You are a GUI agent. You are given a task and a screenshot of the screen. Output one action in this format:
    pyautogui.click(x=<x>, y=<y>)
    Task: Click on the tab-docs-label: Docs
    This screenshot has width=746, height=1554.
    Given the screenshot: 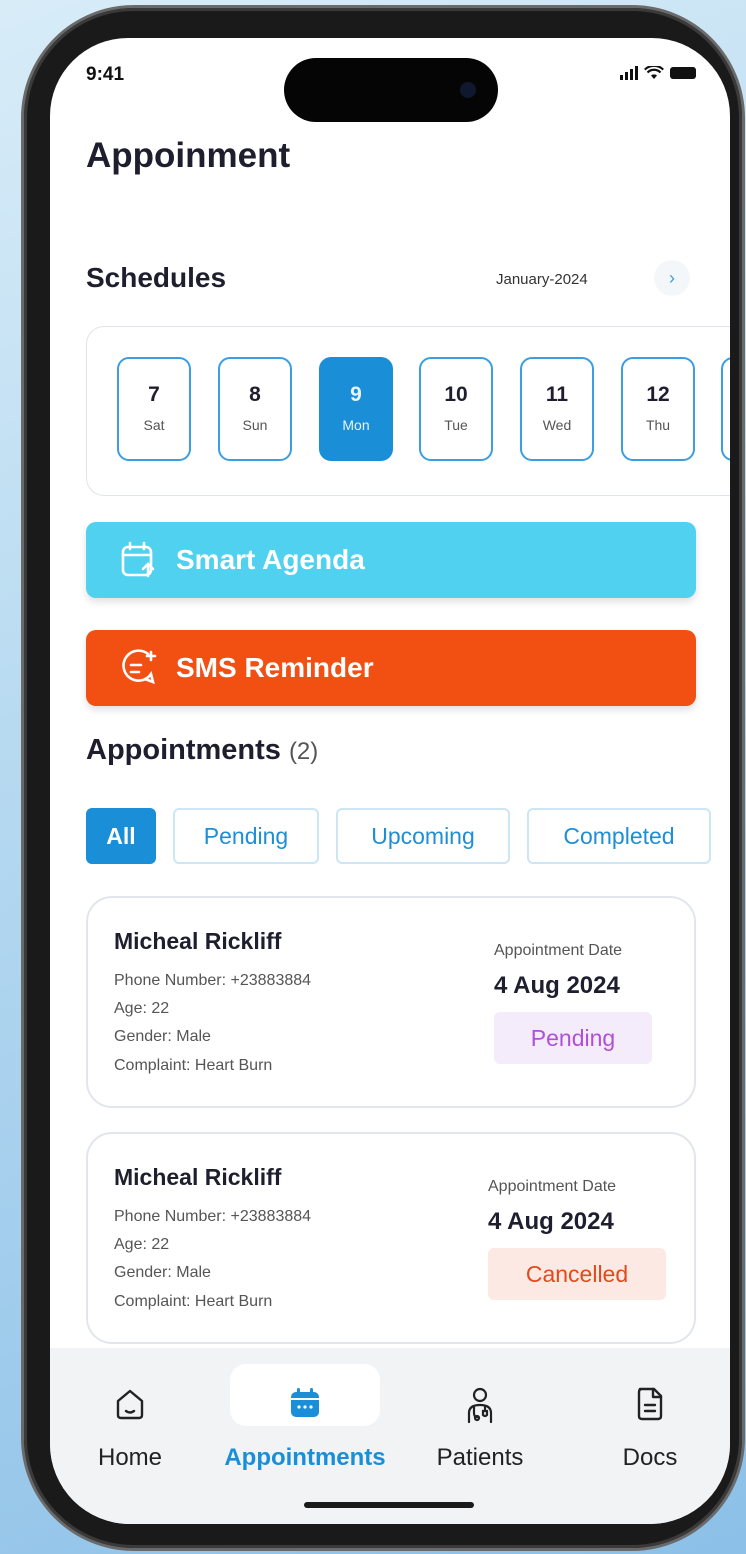 What is the action you would take?
    pyautogui.click(x=650, y=1457)
    